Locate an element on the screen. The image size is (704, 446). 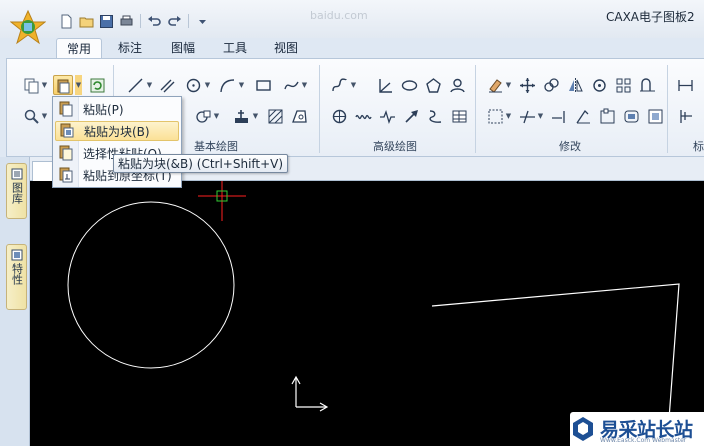
paste-dropdown-menu: 粘贴(P) 粘贴为块(B) 选择性粘贴(O) 粘贴到原坐标(T) is located at coordinates (117, 142).